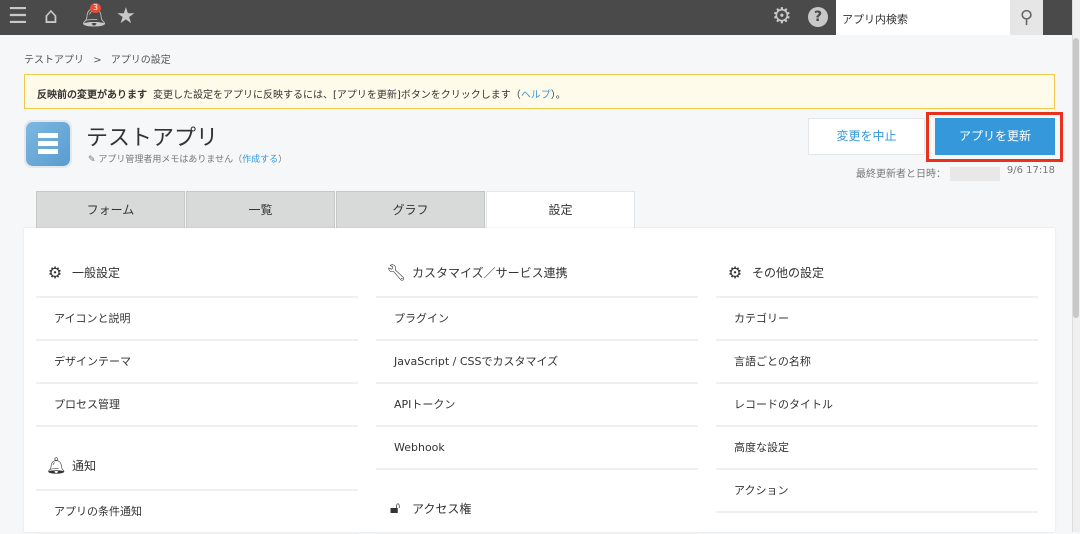 The height and width of the screenshot is (534, 1080). I want to click on settings-section: ⚙ その他の設定カテゴリー 言語ごとの名称 レコードのタイトル 高度な設定 アクション, so click(877, 380).